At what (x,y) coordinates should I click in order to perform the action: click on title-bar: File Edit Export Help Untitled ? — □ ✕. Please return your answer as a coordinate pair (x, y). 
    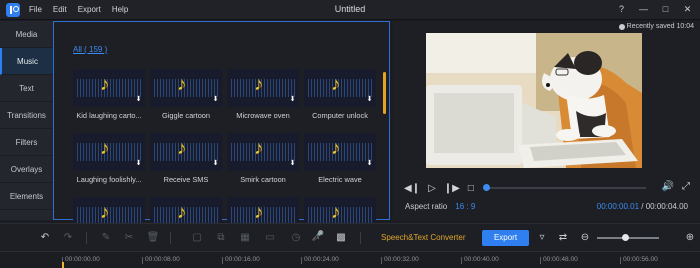
    Looking at the image, I should click on (350, 10).